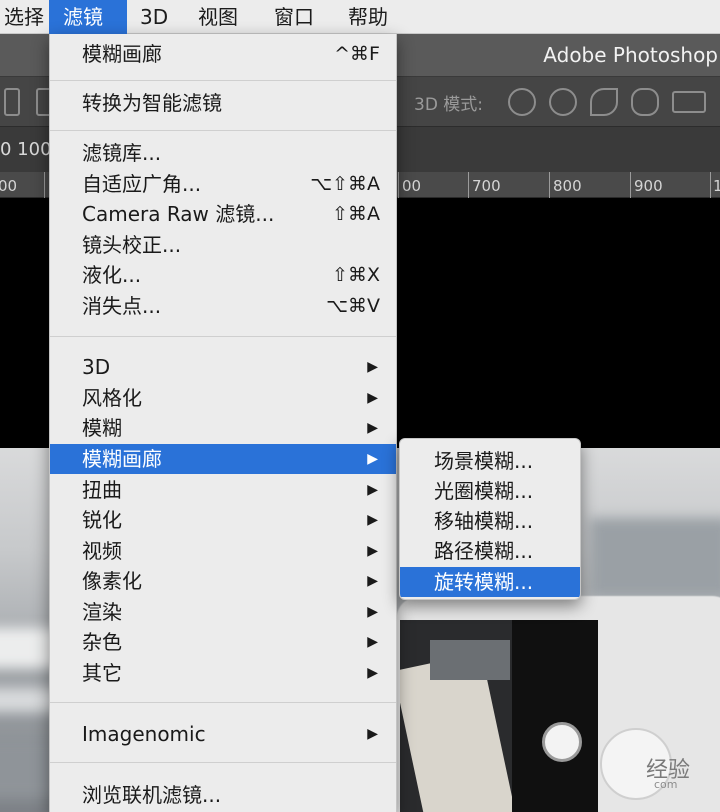 This screenshot has width=720, height=812. What do you see at coordinates (223, 581) in the screenshot?
I see `menu-item-pixelate: 像素化 ▶` at bounding box center [223, 581].